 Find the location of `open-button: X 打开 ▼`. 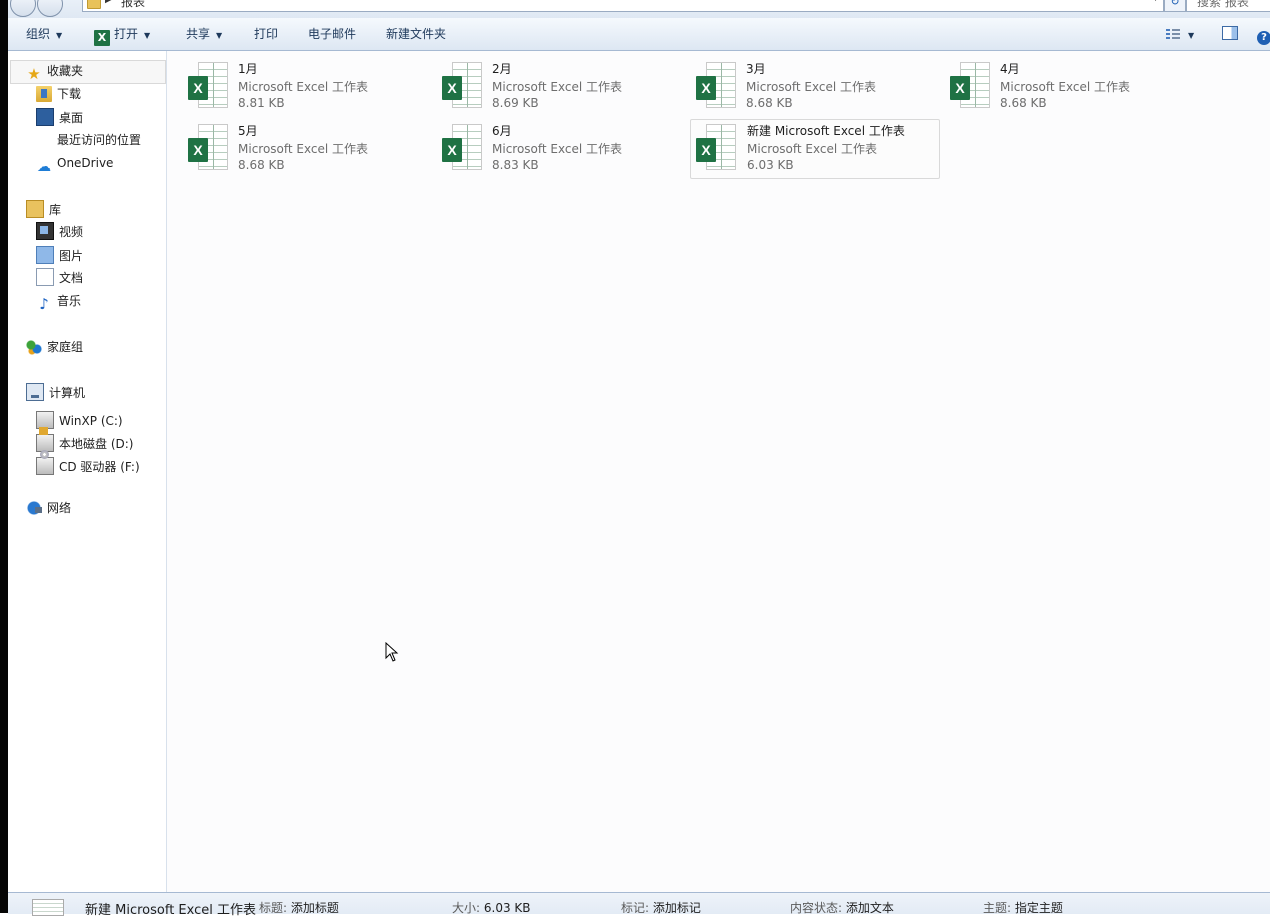

open-button: X 打开 ▼ is located at coordinates (122, 34).